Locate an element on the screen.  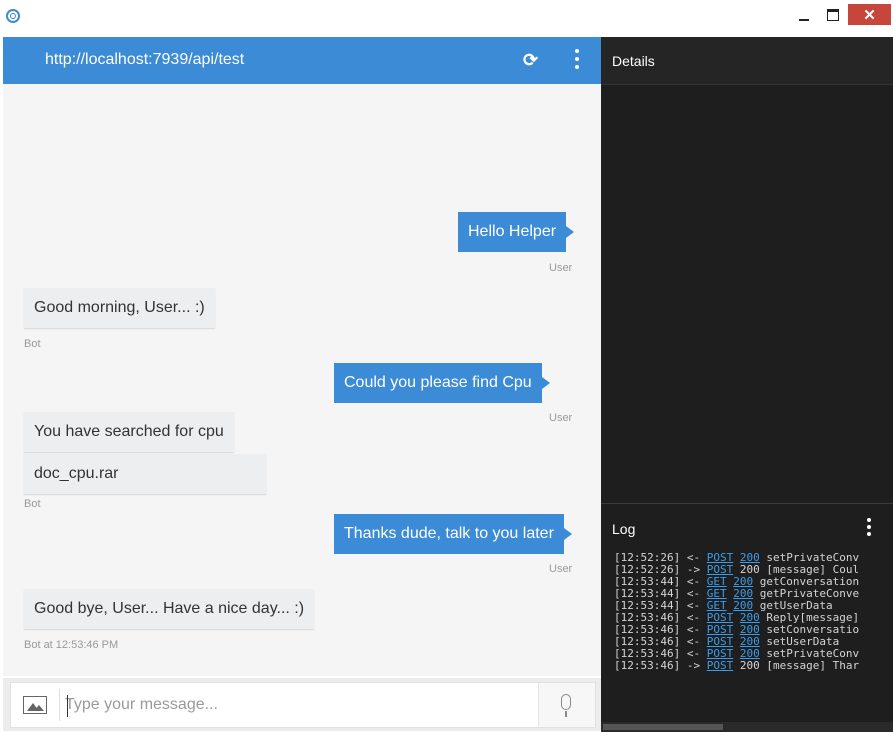
log-line: [12:53:46] <- POST 200 setPrivateConv is located at coordinates (752, 654).